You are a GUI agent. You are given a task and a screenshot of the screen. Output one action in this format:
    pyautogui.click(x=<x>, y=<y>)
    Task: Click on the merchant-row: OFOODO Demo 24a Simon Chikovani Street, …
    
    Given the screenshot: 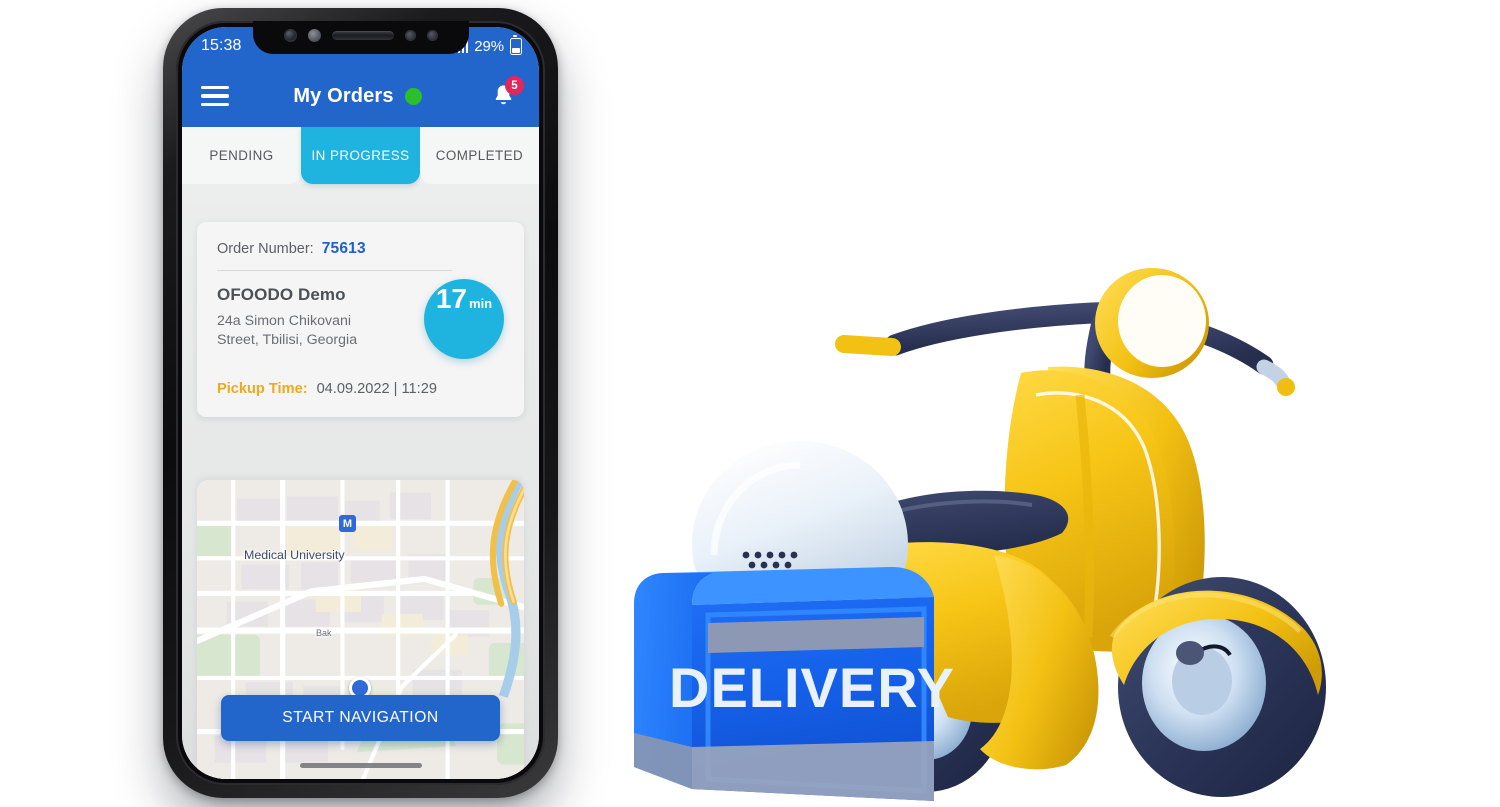 What is the action you would take?
    pyautogui.click(x=360, y=319)
    